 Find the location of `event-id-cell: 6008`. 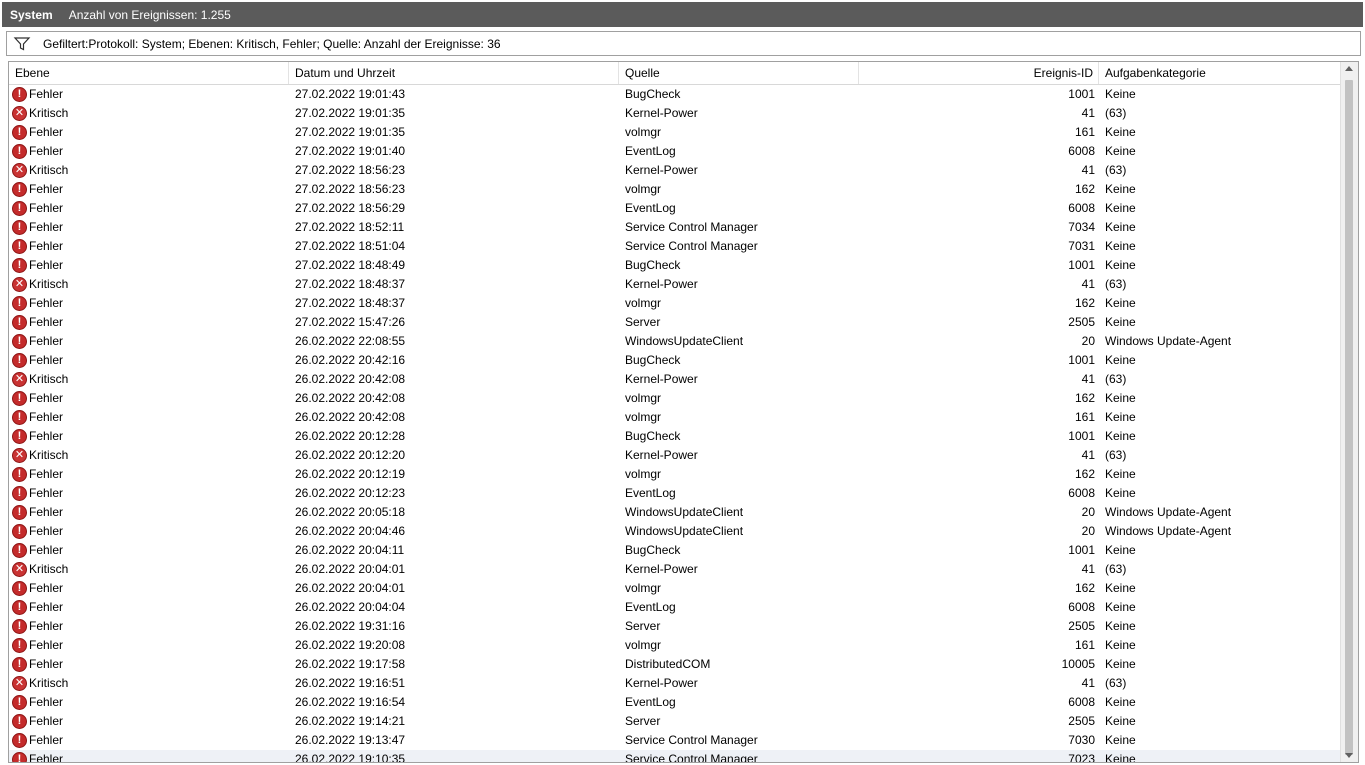

event-id-cell: 6008 is located at coordinates (1081, 702).